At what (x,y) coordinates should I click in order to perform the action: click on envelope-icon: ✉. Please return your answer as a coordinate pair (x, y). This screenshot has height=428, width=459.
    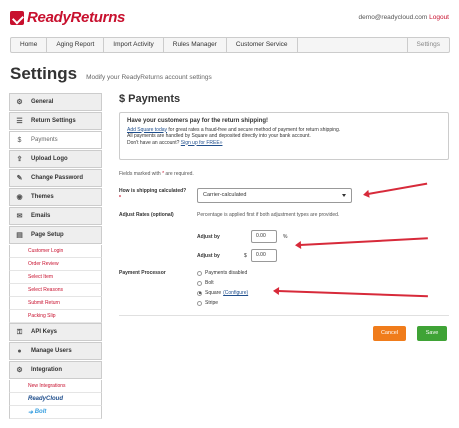
    Looking at the image, I should click on (19, 216).